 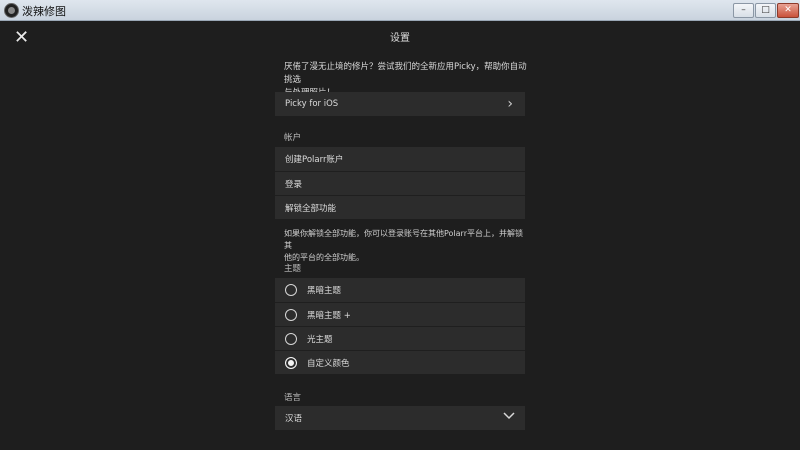 I want to click on theme-option-light: 光主题, so click(x=400, y=338).